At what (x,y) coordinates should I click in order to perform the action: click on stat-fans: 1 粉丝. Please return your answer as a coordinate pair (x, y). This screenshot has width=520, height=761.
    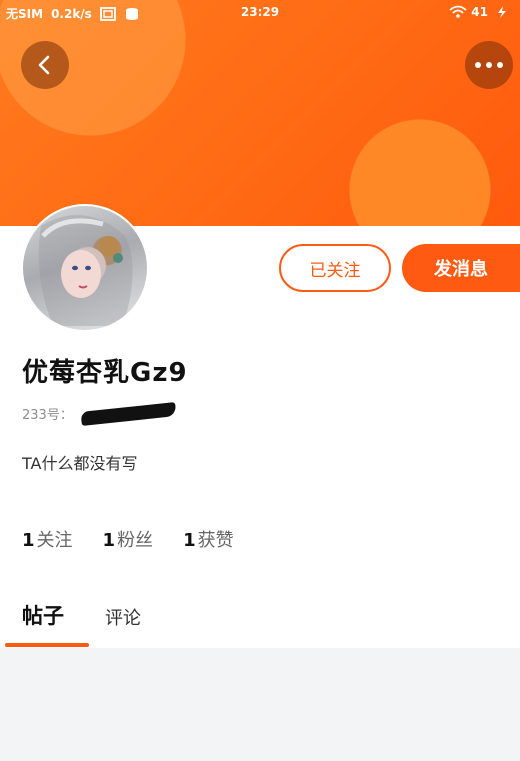
    Looking at the image, I should click on (128, 539).